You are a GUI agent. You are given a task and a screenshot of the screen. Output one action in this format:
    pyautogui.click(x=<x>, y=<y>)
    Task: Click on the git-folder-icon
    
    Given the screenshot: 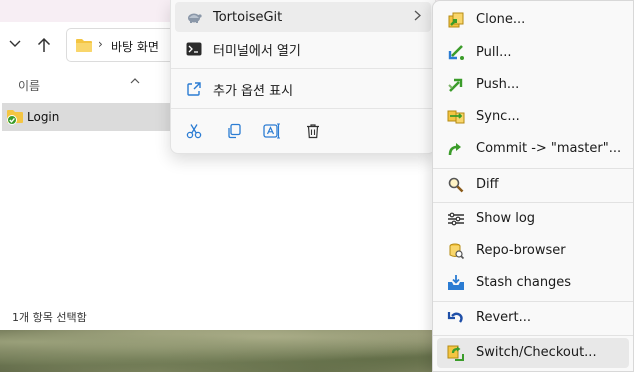 What is the action you would take?
    pyautogui.click(x=15, y=119)
    